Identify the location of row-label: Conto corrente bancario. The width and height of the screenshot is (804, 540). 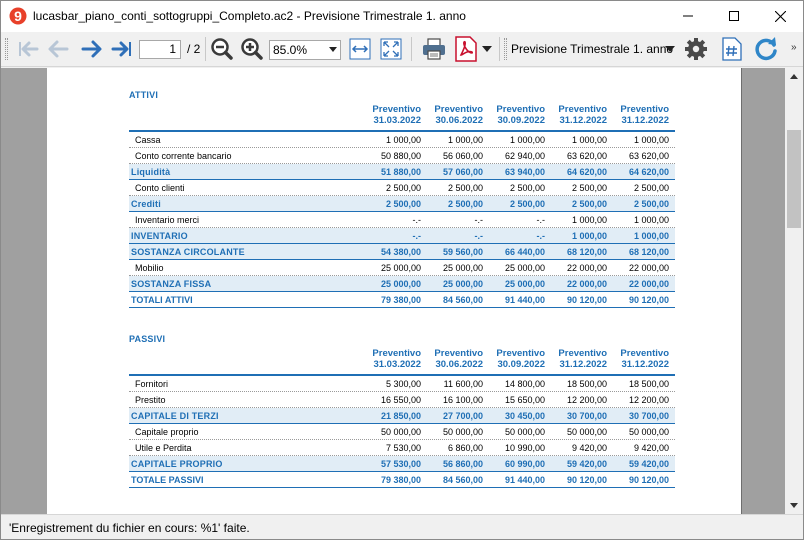
(183, 156).